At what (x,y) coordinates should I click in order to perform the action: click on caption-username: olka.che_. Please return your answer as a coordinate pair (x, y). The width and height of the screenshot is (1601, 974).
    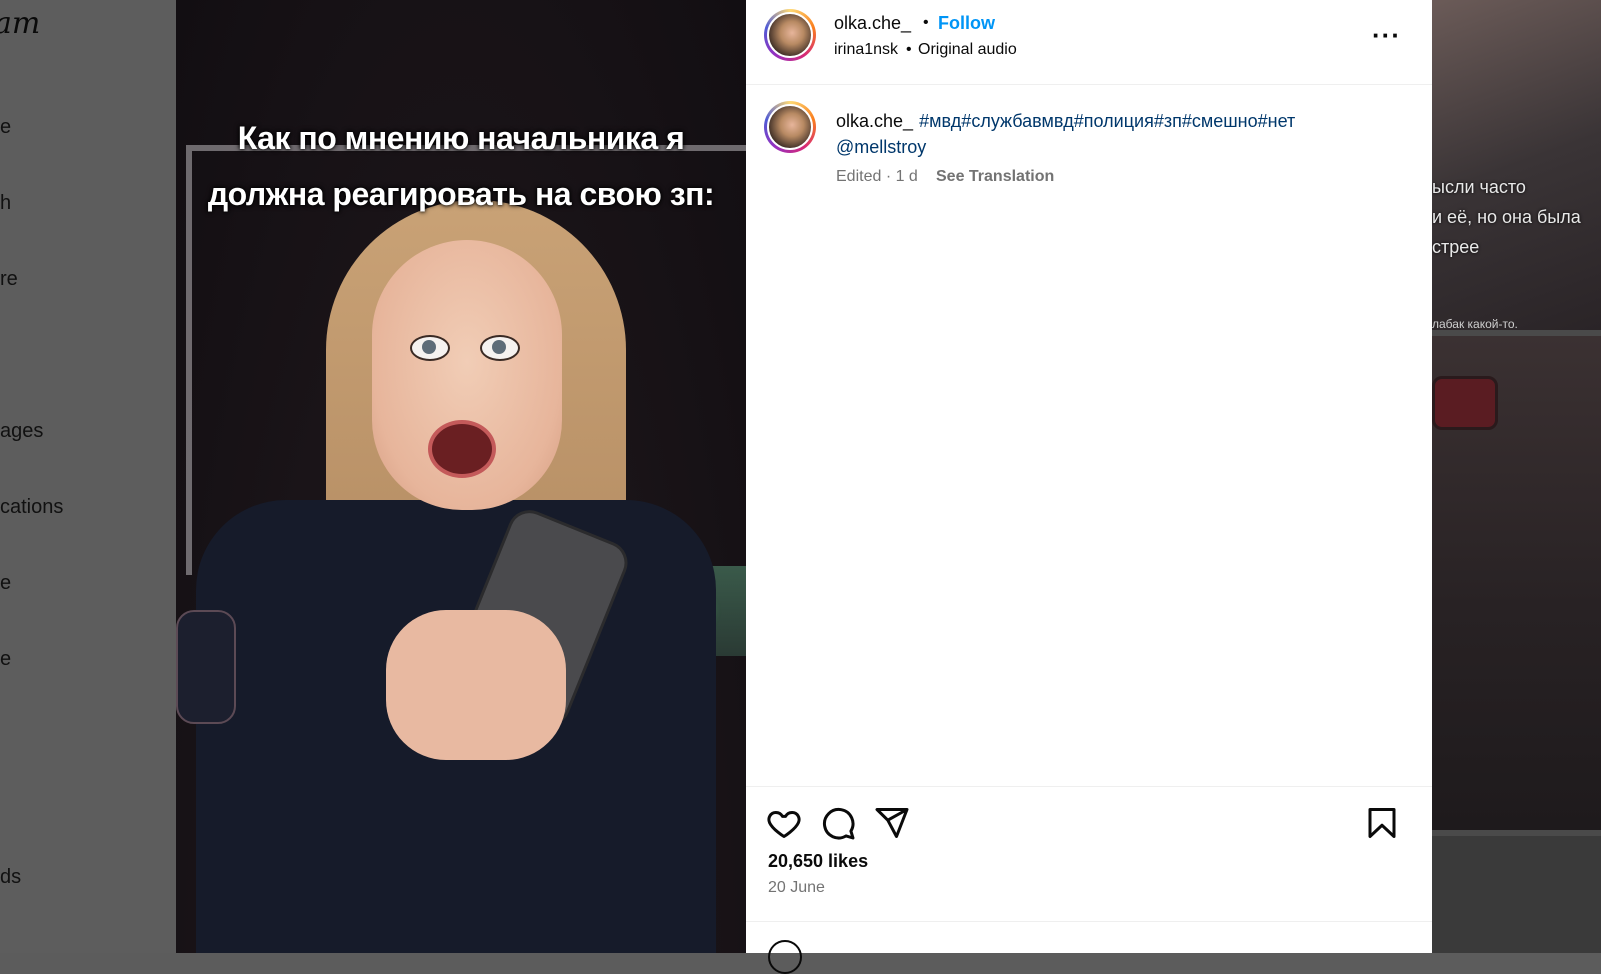
    Looking at the image, I should click on (874, 121).